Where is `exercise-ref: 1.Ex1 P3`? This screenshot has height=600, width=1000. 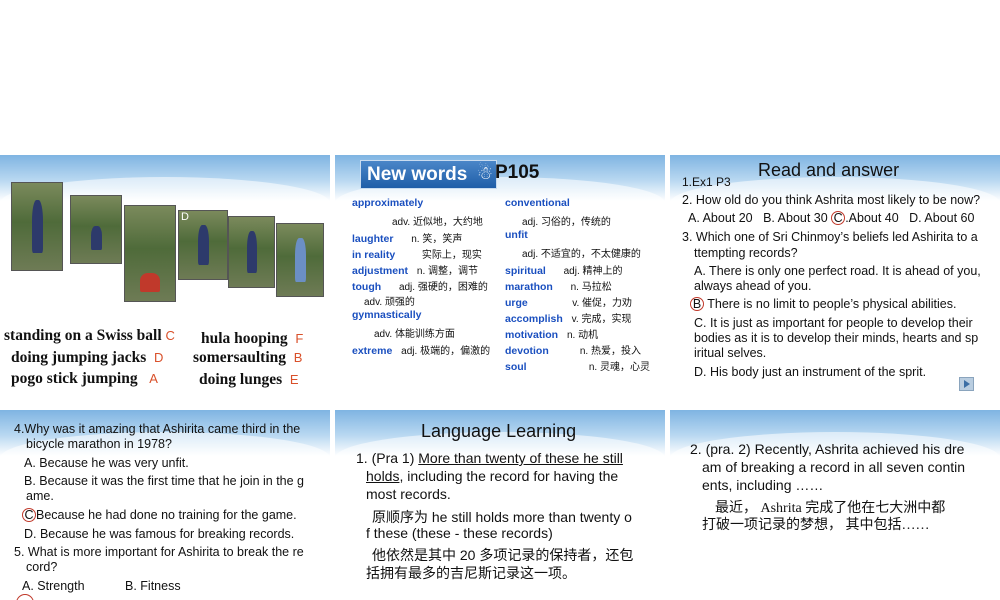 exercise-ref: 1.Ex1 P3 is located at coordinates (706, 182).